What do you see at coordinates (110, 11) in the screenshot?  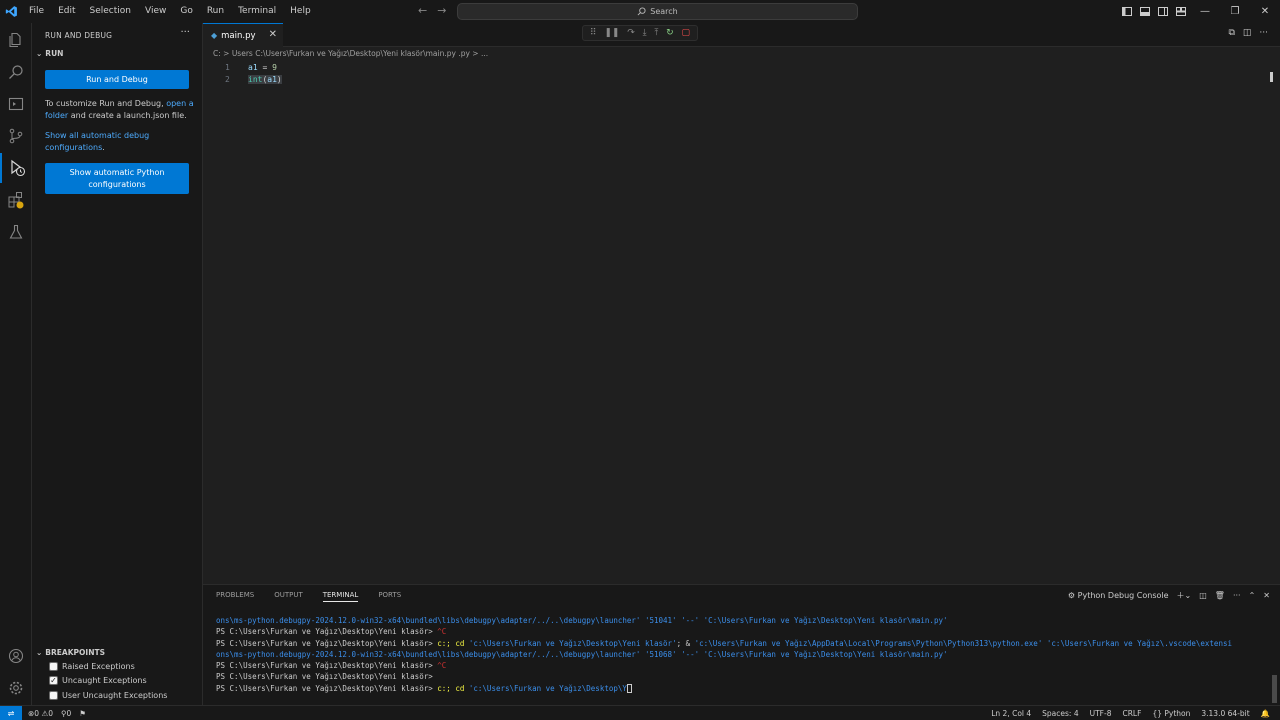 I see `menu-selection: Selection` at bounding box center [110, 11].